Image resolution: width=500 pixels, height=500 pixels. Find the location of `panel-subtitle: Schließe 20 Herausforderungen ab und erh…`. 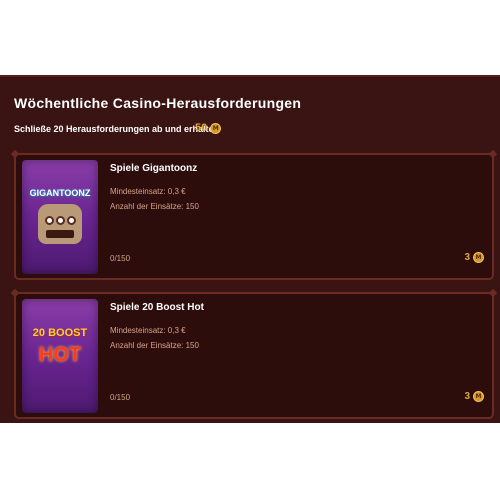

panel-subtitle: Schließe 20 Herausforderungen ab und erh… is located at coordinates (114, 129).